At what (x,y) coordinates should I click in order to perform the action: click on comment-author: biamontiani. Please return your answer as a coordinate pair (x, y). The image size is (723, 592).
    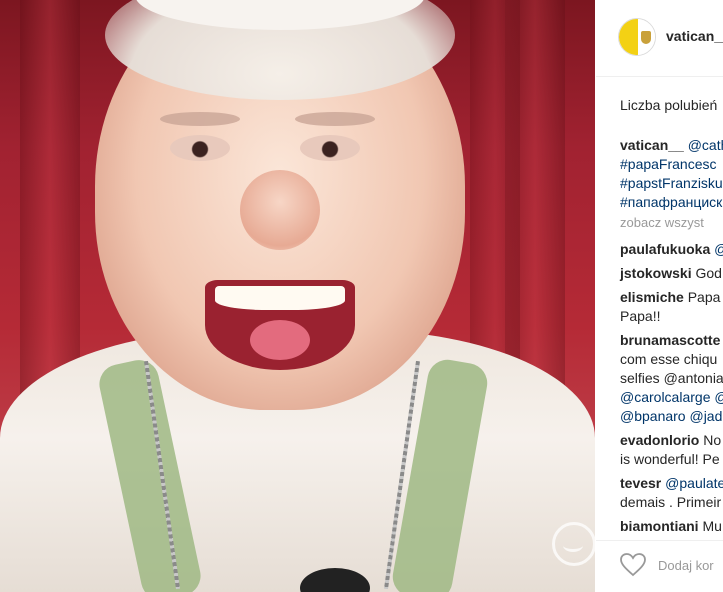
    Looking at the image, I should click on (659, 526).